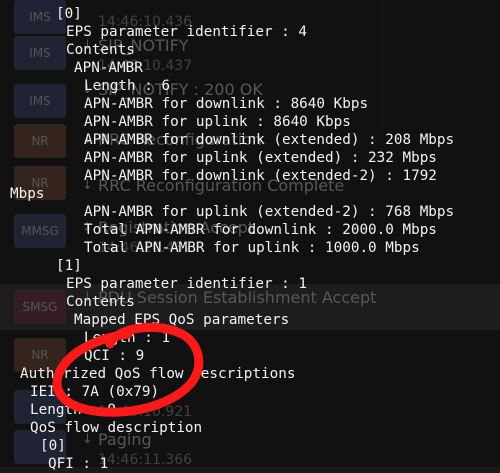 This screenshot has width=500, height=473. Describe the element at coordinates (69, 266) in the screenshot. I see `decode-line: [1]` at that location.